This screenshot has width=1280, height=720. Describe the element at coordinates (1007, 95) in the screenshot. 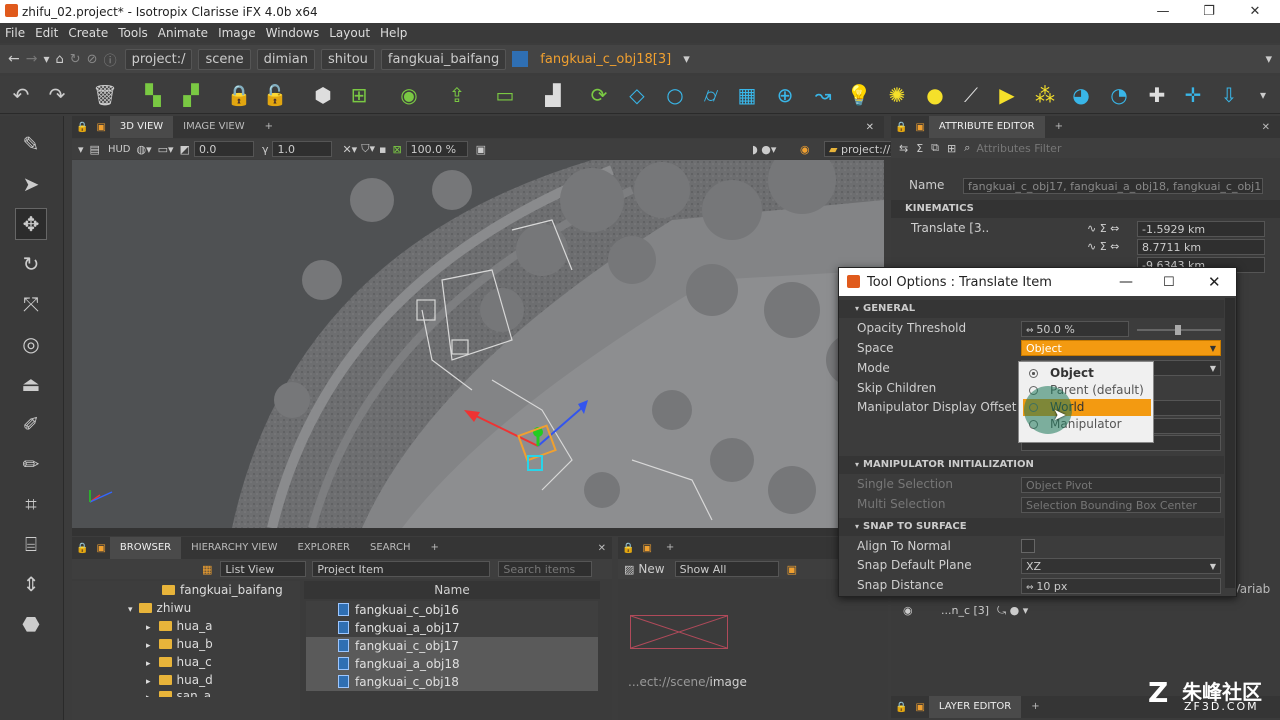

I see `area-light-icon: ▶` at that location.